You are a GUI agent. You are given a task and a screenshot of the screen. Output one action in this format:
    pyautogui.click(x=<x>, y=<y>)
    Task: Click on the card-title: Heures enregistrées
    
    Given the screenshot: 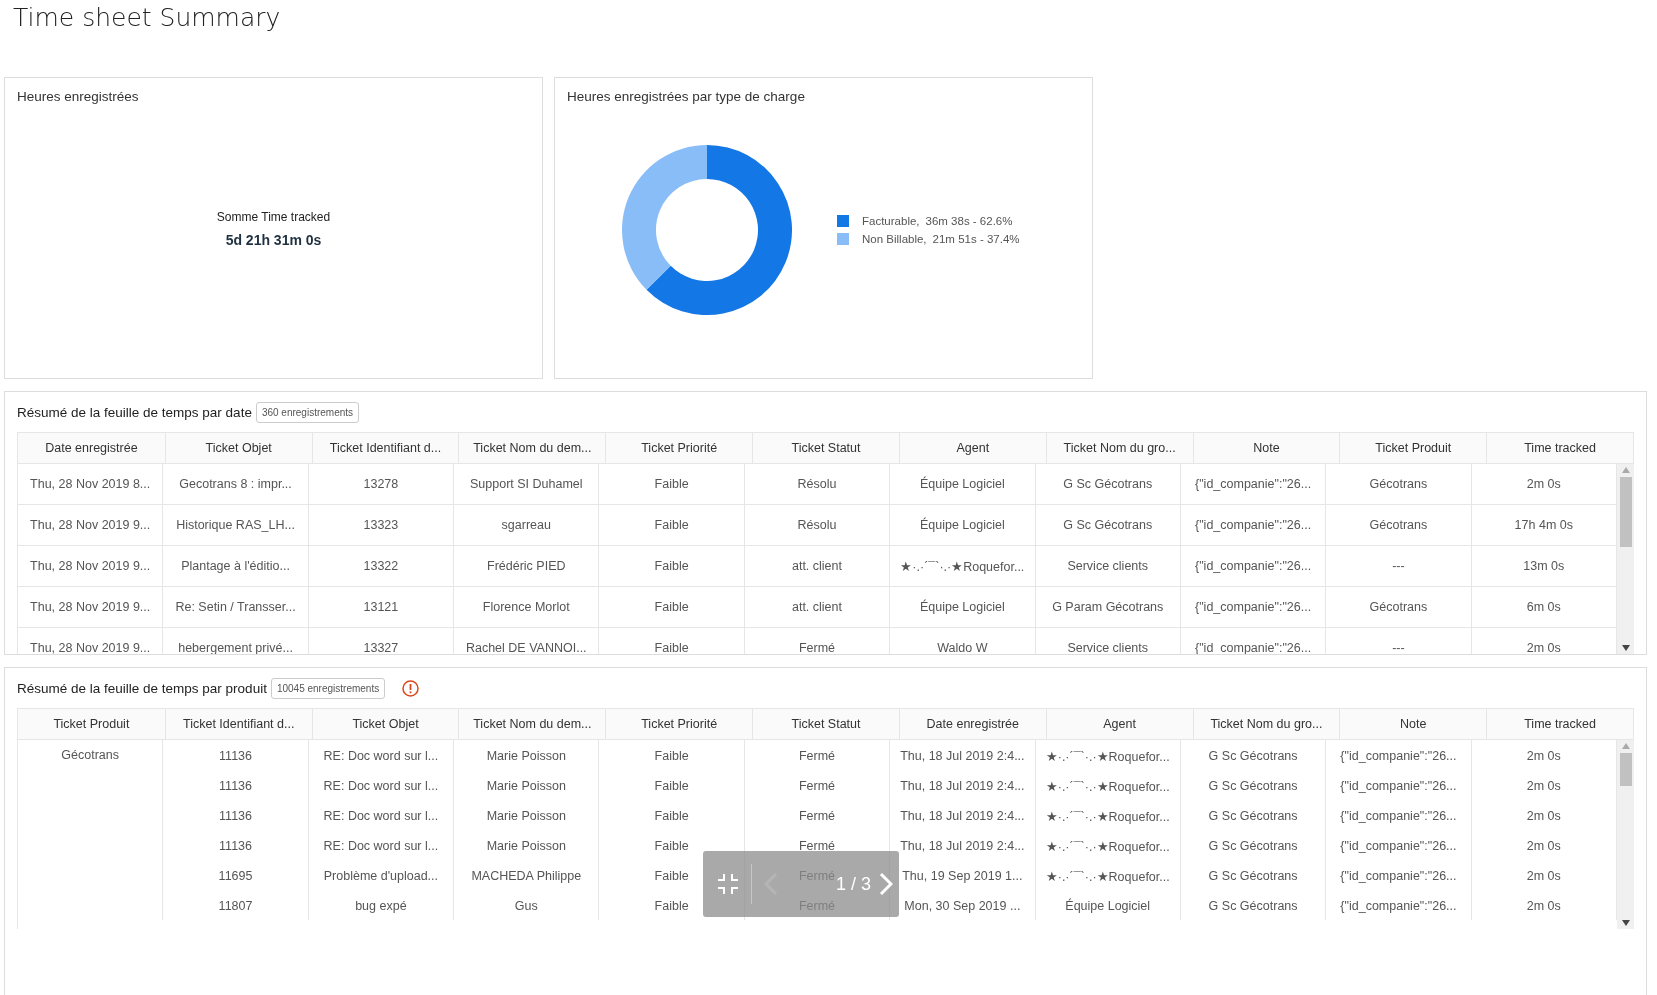 What is the action you would take?
    pyautogui.click(x=78, y=96)
    